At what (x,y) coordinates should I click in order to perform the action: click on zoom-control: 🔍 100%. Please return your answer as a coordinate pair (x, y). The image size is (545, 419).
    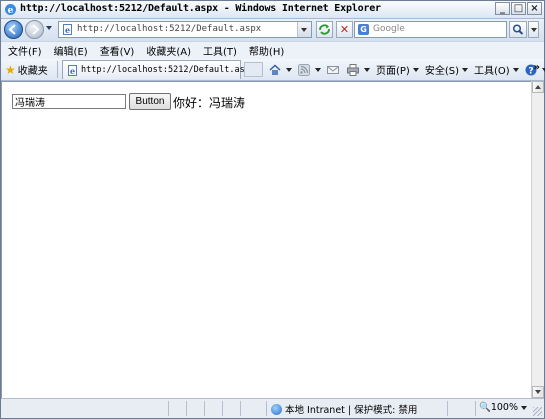
    Looking at the image, I should click on (503, 407).